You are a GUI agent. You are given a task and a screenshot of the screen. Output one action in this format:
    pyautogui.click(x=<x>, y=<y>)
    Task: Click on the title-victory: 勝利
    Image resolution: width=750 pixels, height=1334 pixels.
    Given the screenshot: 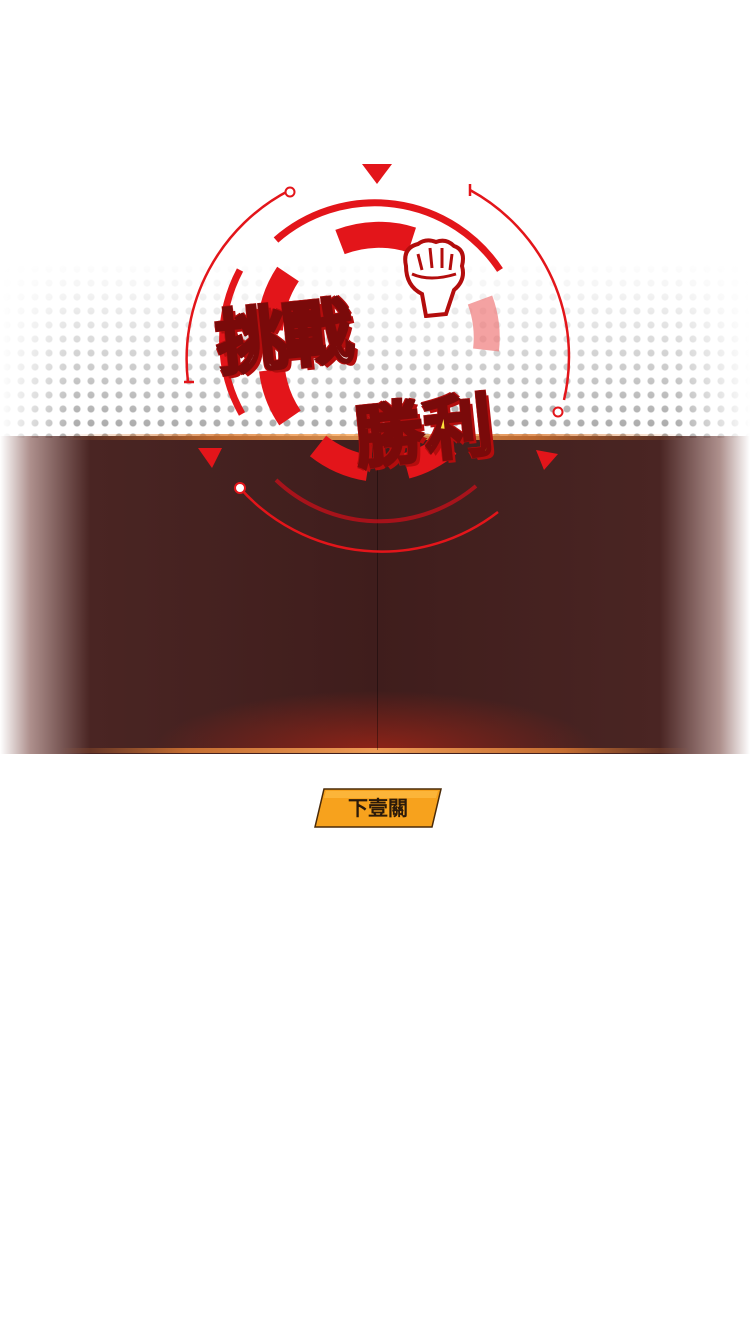 What is the action you would take?
    pyautogui.click(x=424, y=432)
    